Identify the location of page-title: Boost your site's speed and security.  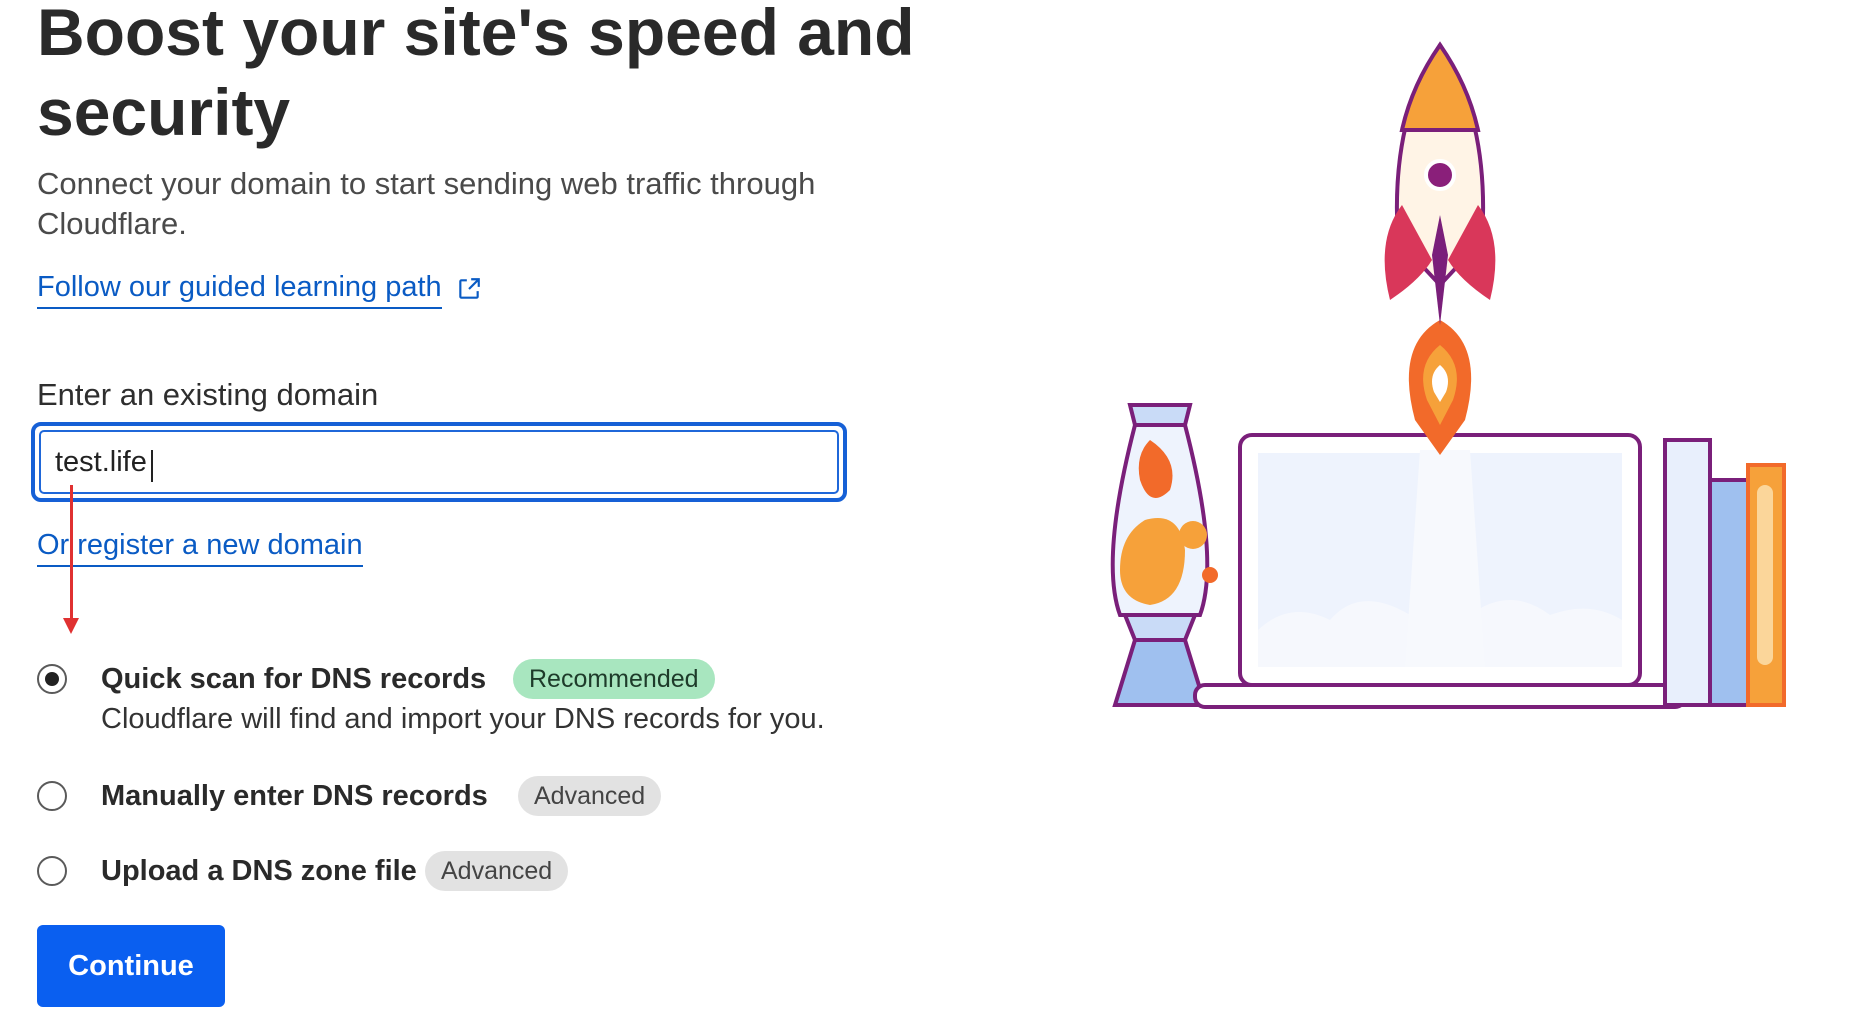
(476, 74).